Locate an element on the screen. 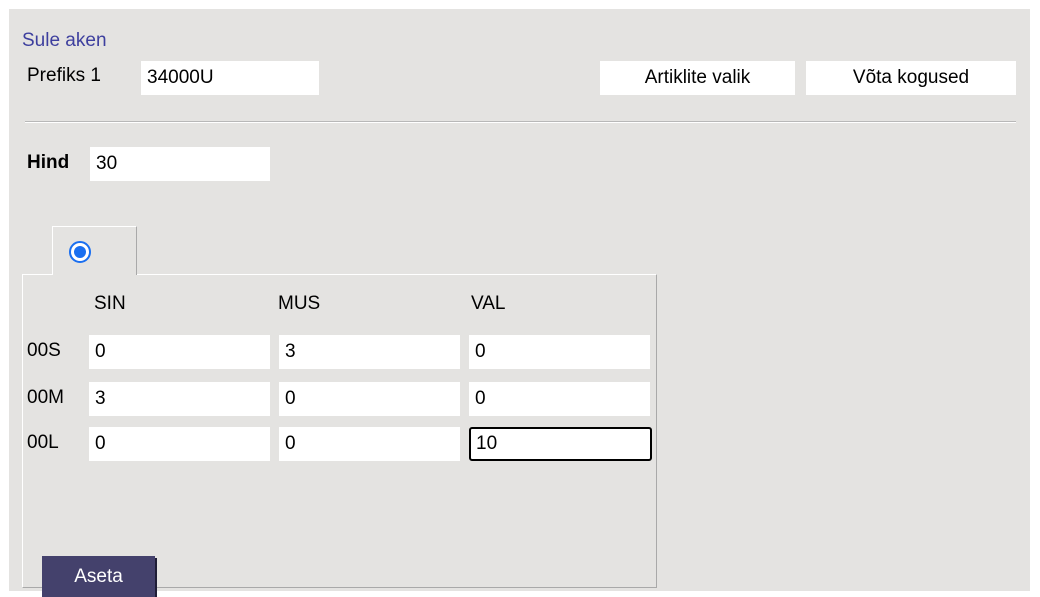 The image size is (1040, 597). qty-00s-val-input is located at coordinates (559, 352).